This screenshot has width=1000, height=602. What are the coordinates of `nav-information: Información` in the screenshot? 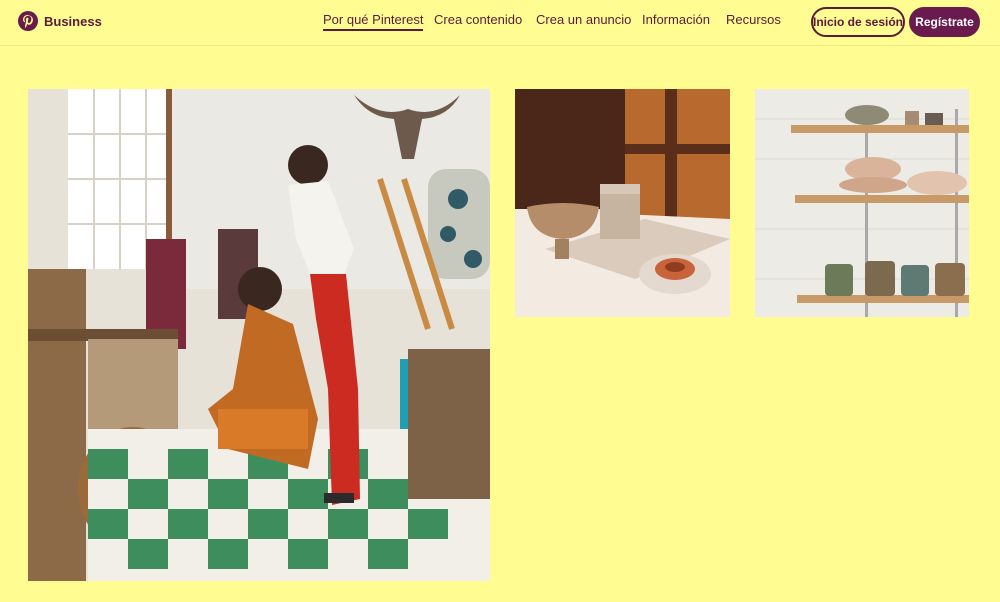 It's located at (676, 20).